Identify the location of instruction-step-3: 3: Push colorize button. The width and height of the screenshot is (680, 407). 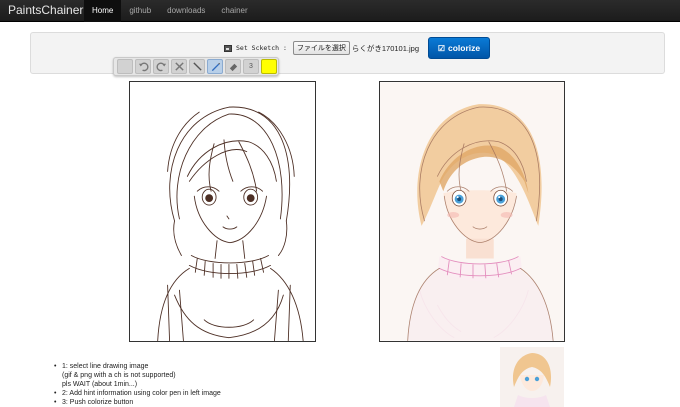
(137, 402).